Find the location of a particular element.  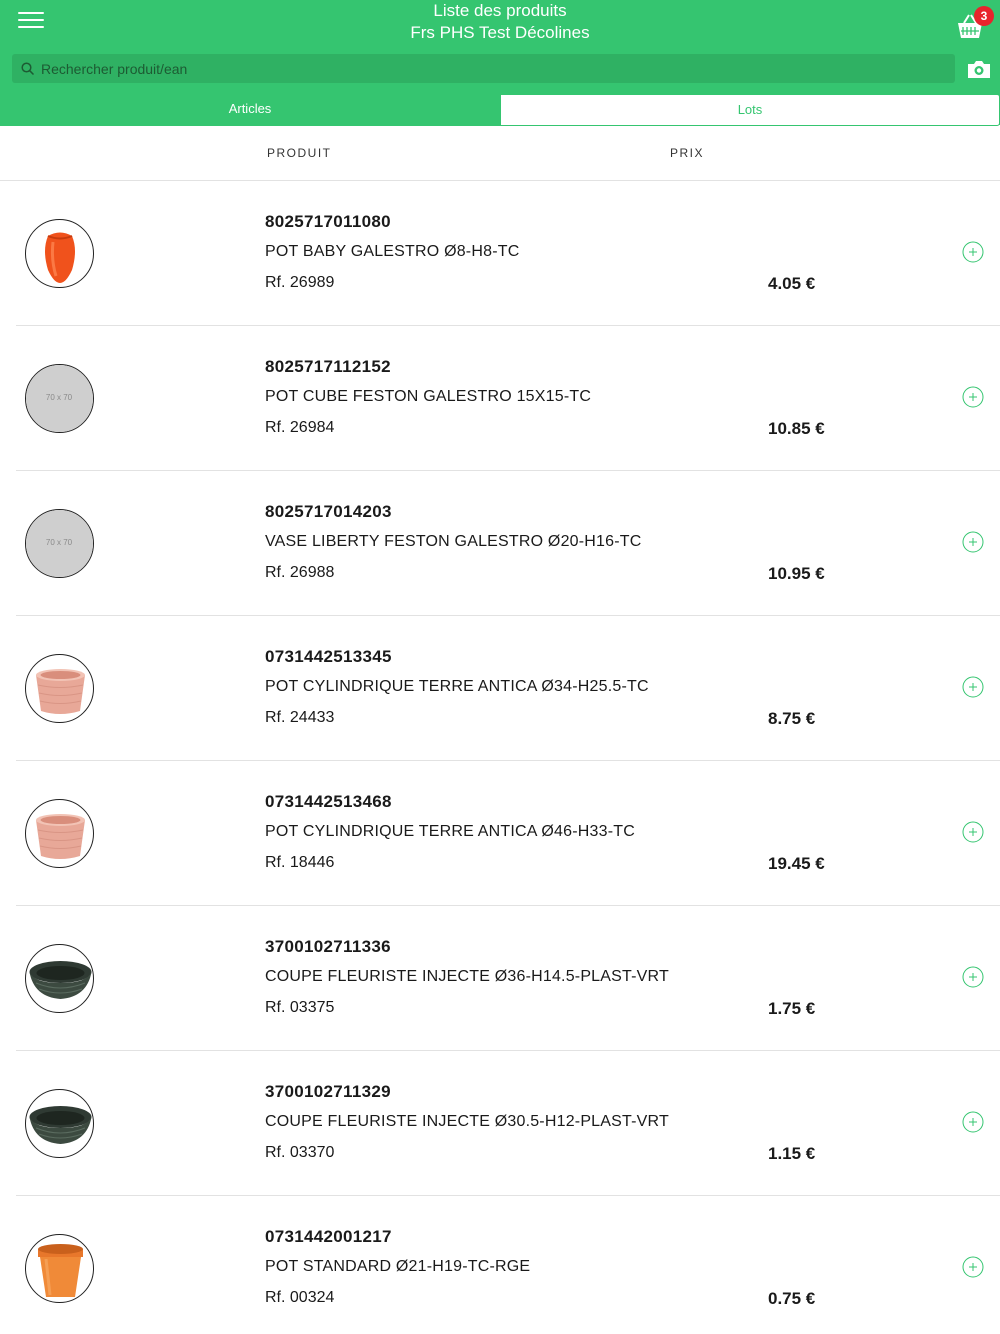

tab-lots: Lots is located at coordinates (750, 110).